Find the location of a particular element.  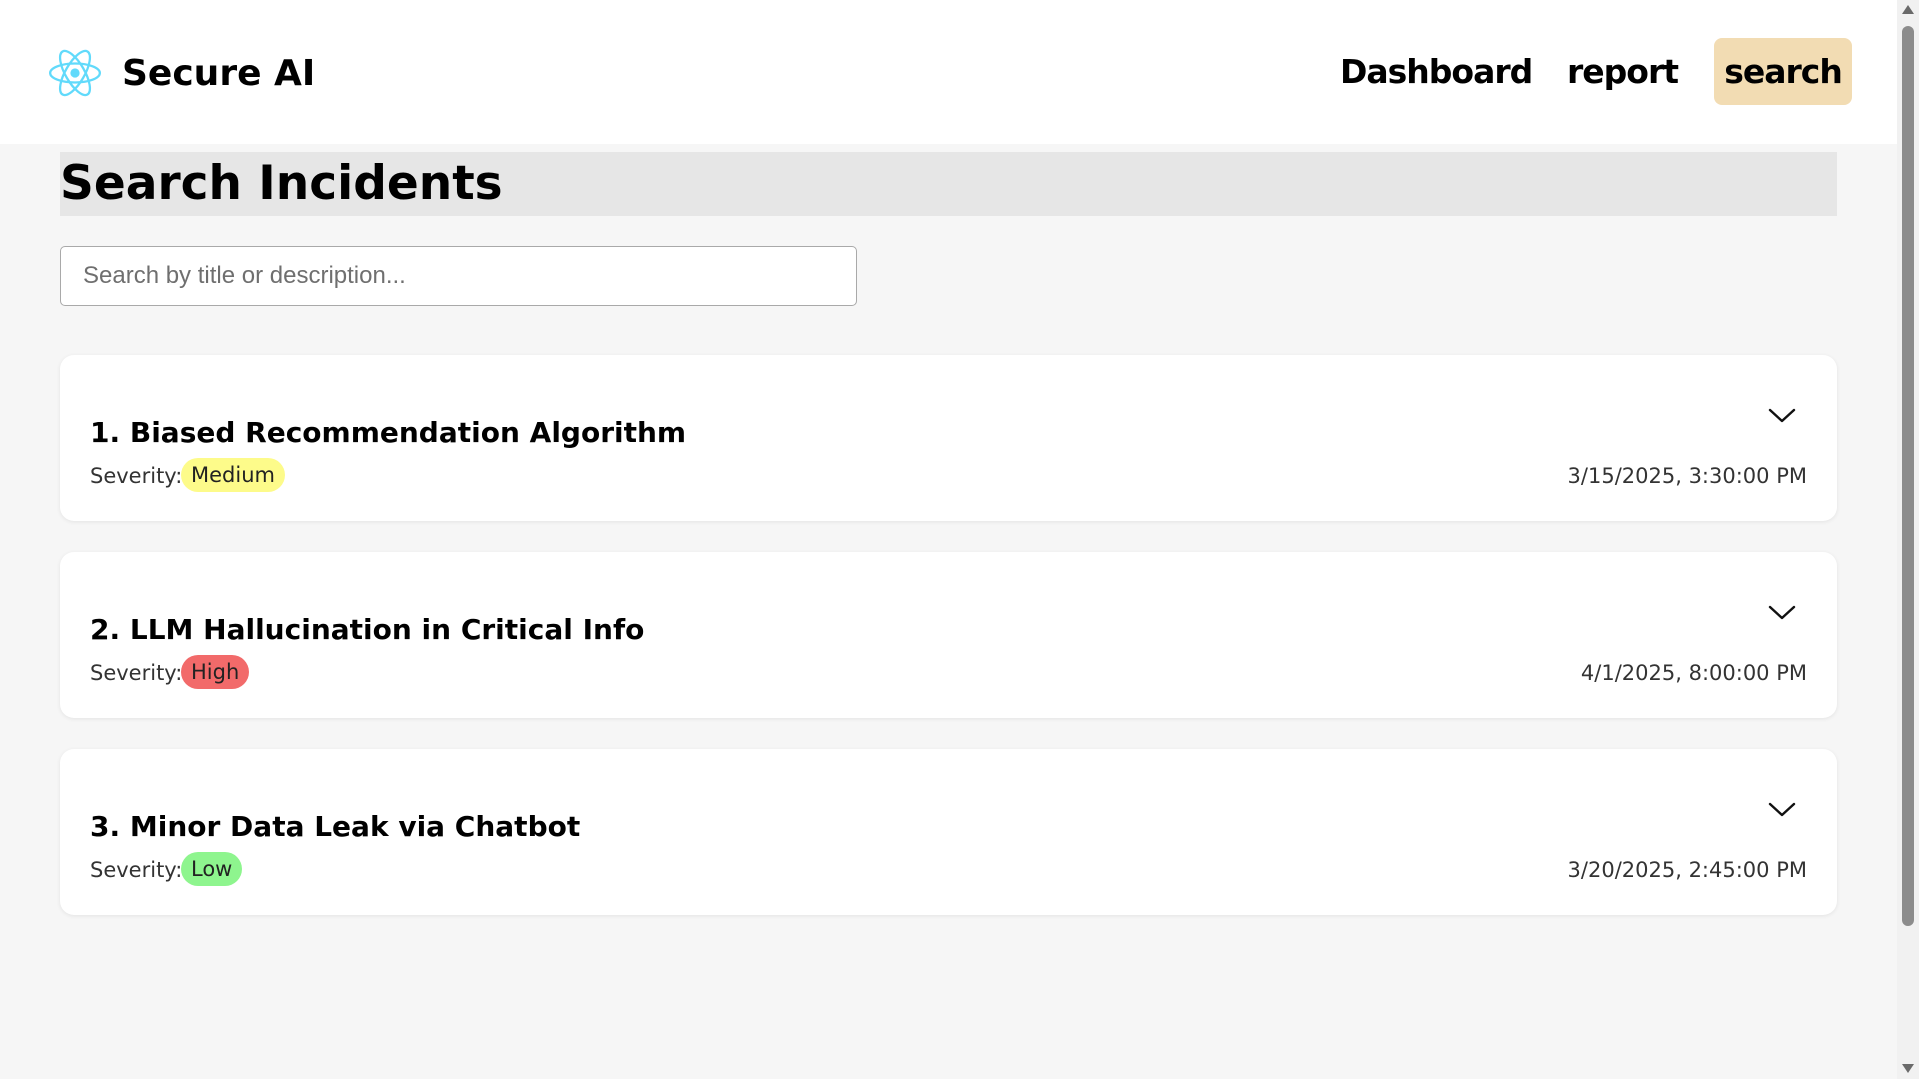

top-navbar: Secure AI Dashboard report search is located at coordinates (948, 72).